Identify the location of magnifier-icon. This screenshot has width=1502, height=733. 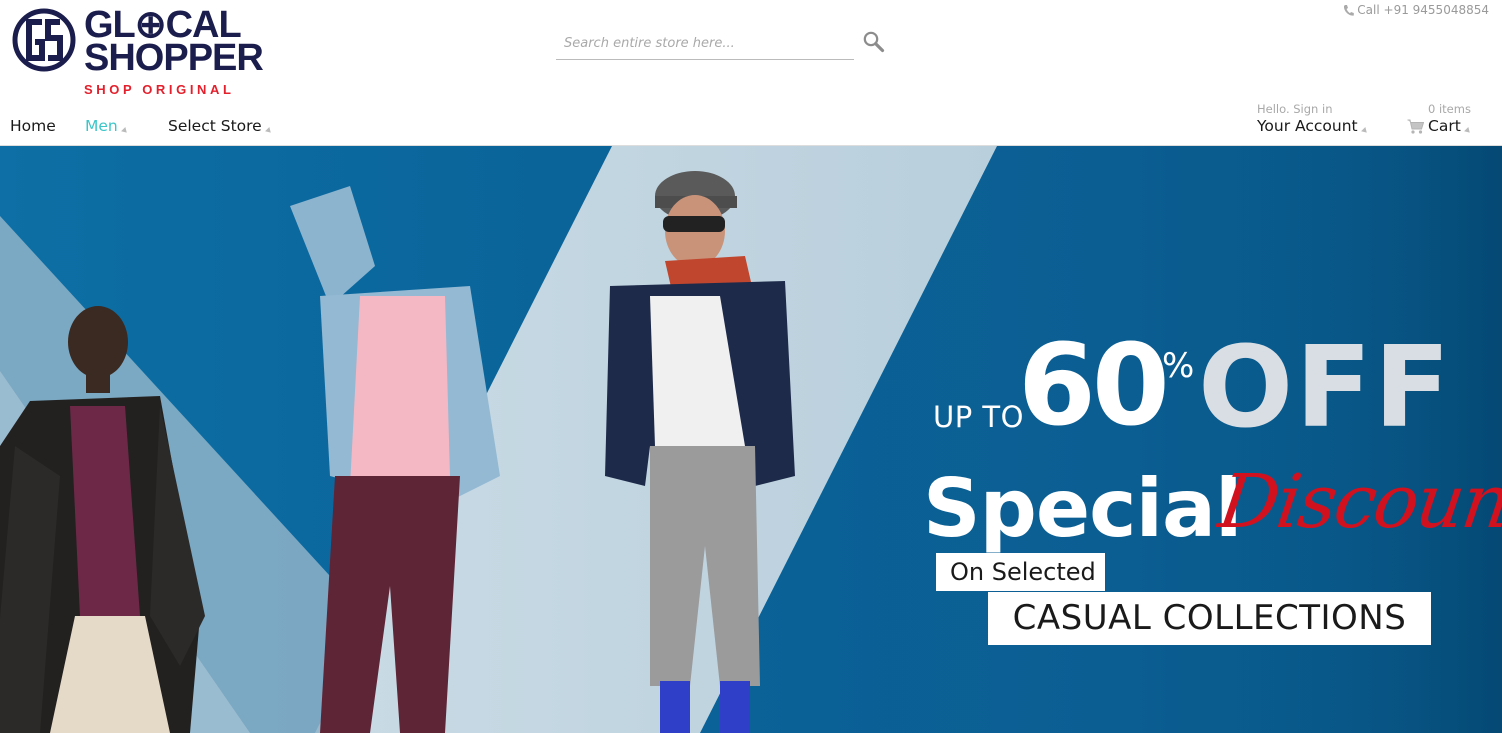
(874, 42).